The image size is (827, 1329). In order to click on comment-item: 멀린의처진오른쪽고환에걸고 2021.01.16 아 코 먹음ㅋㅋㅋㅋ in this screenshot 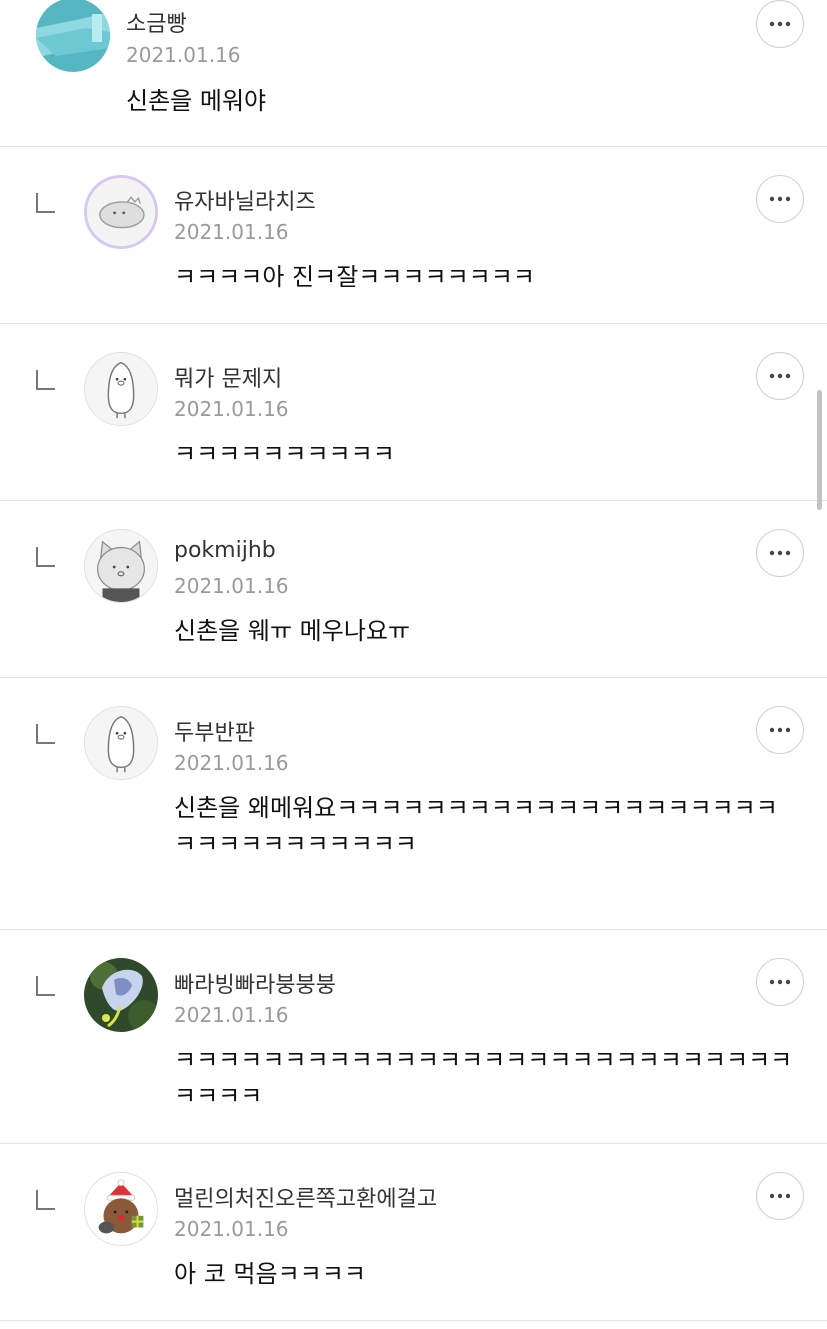, I will do `click(413, 1232)`.